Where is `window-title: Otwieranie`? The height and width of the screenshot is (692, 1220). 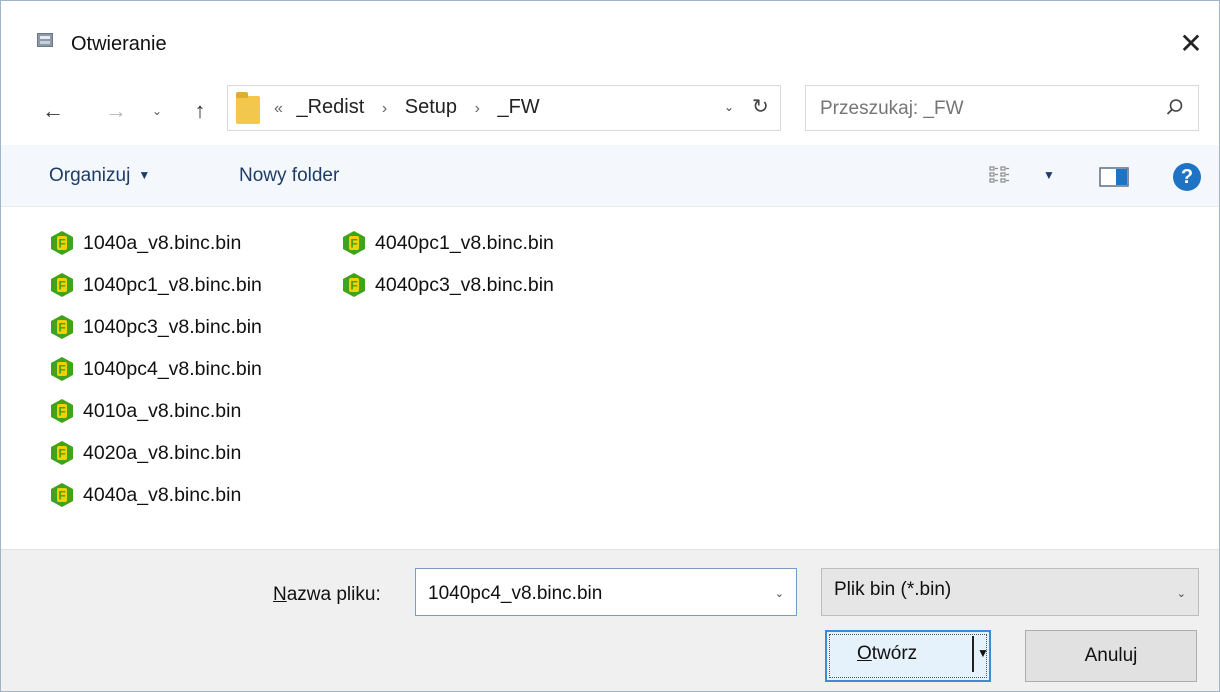 window-title: Otwieranie is located at coordinates (119, 44).